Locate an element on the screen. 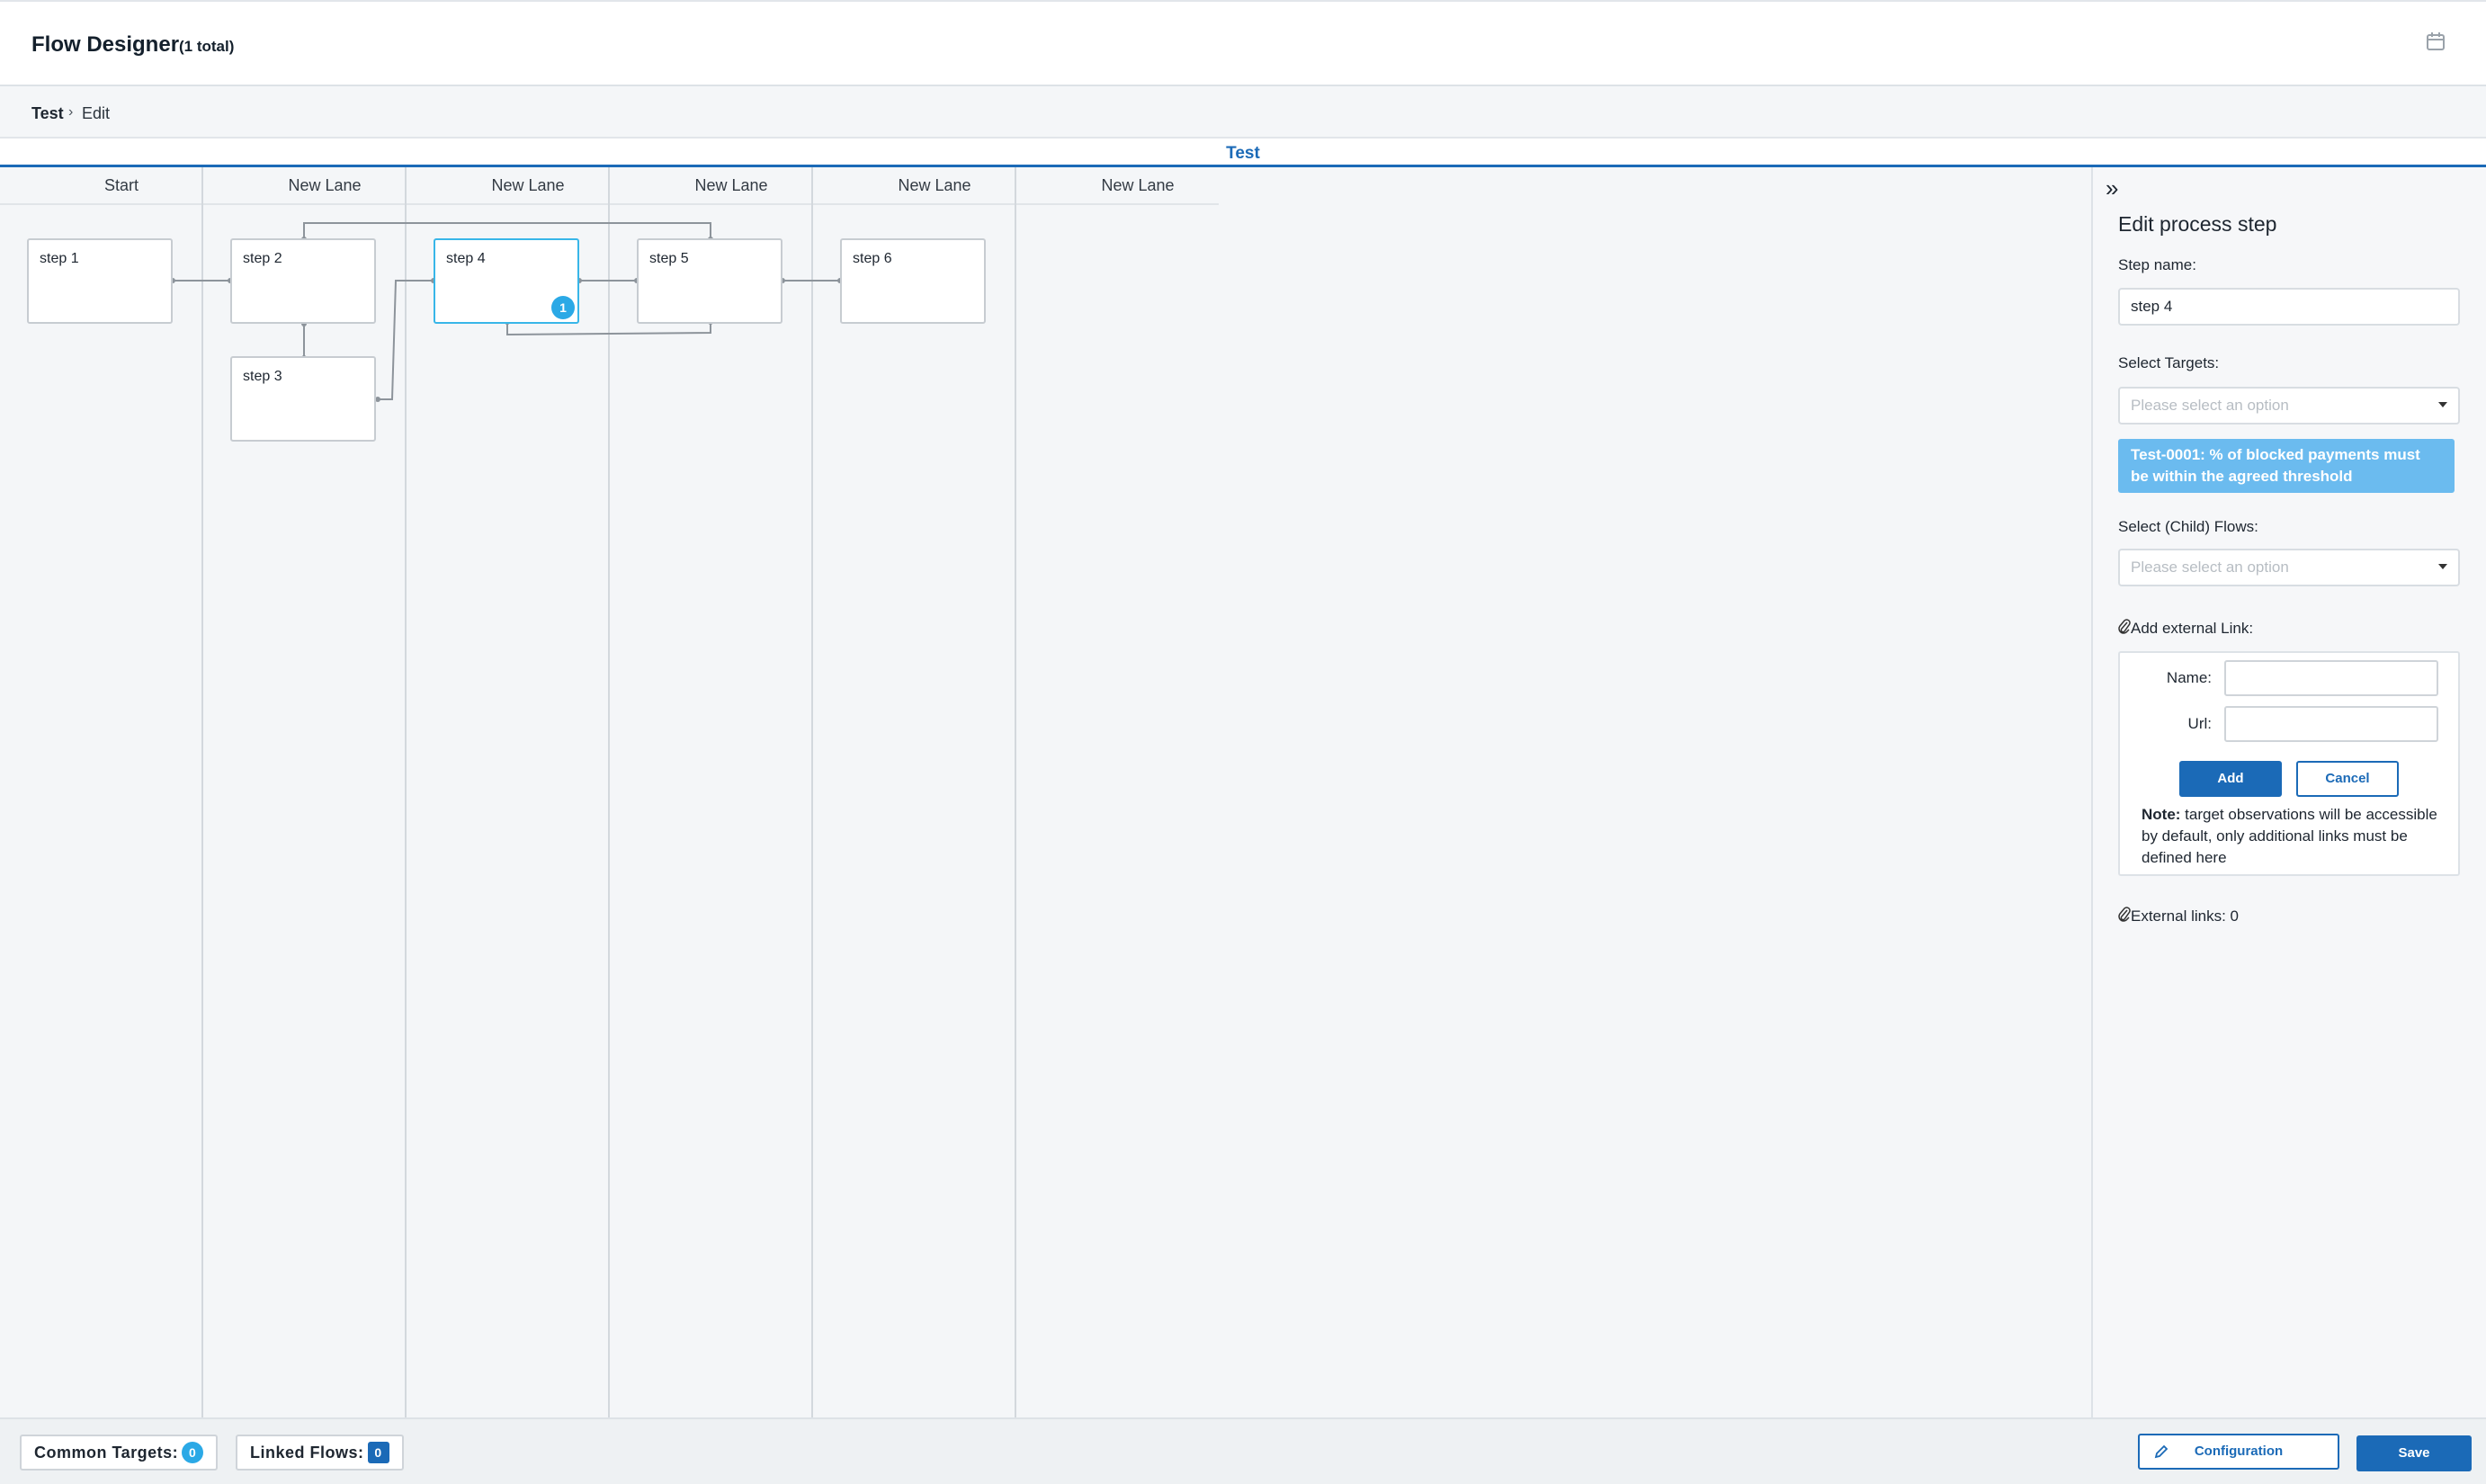 The height and width of the screenshot is (1484, 2486). child-flows-label: Select (Child) Flows: is located at coordinates (2188, 526).